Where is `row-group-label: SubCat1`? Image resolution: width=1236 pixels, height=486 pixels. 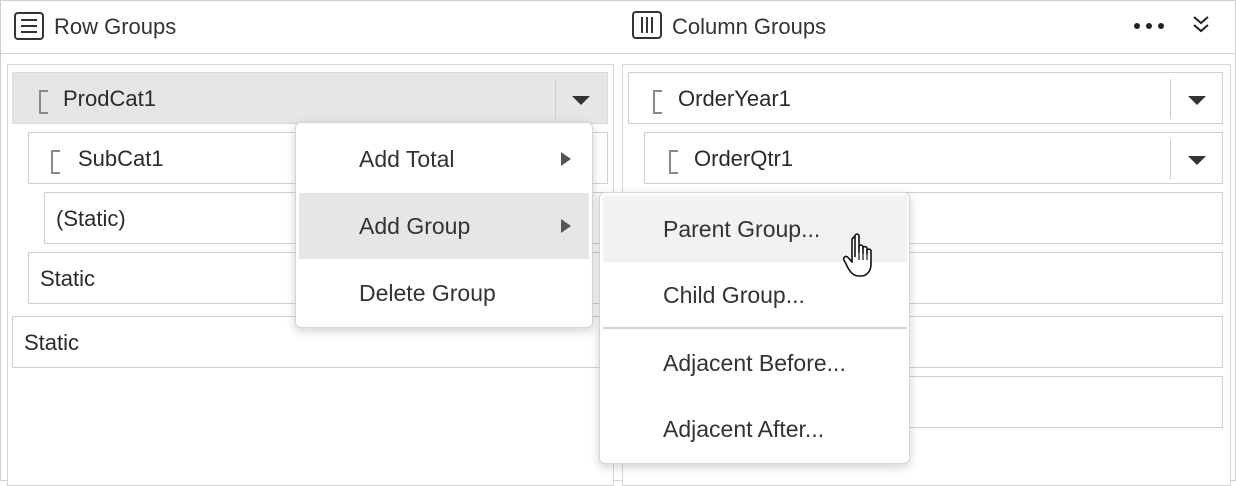
row-group-label: SubCat1 is located at coordinates (121, 158).